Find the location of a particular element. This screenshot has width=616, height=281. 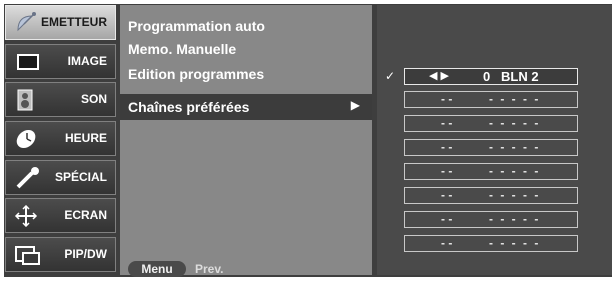

sidebar-item-emetteur: EMETTEUR is located at coordinates (60, 22).